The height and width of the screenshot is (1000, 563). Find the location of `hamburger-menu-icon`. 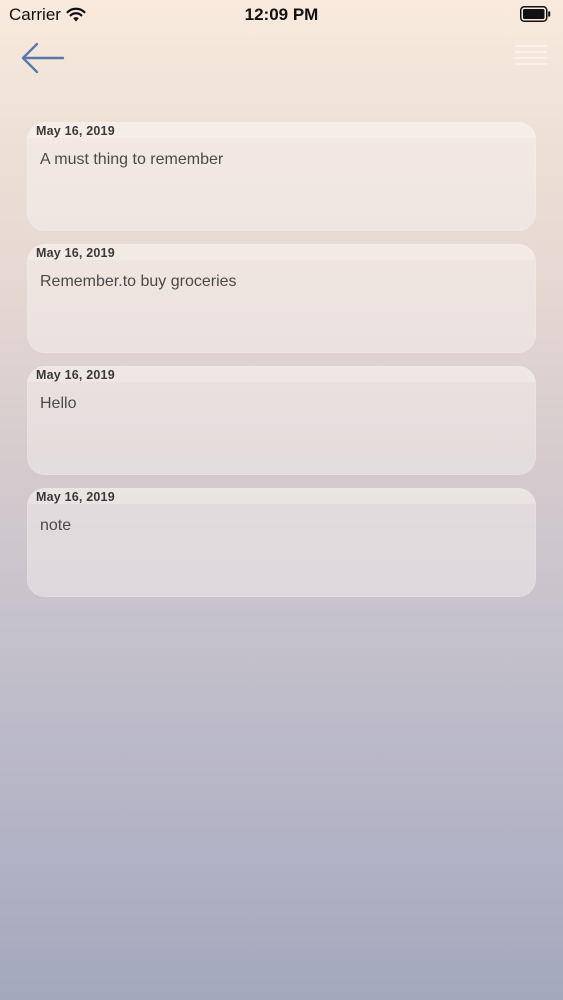

hamburger-menu-icon is located at coordinates (531, 60).